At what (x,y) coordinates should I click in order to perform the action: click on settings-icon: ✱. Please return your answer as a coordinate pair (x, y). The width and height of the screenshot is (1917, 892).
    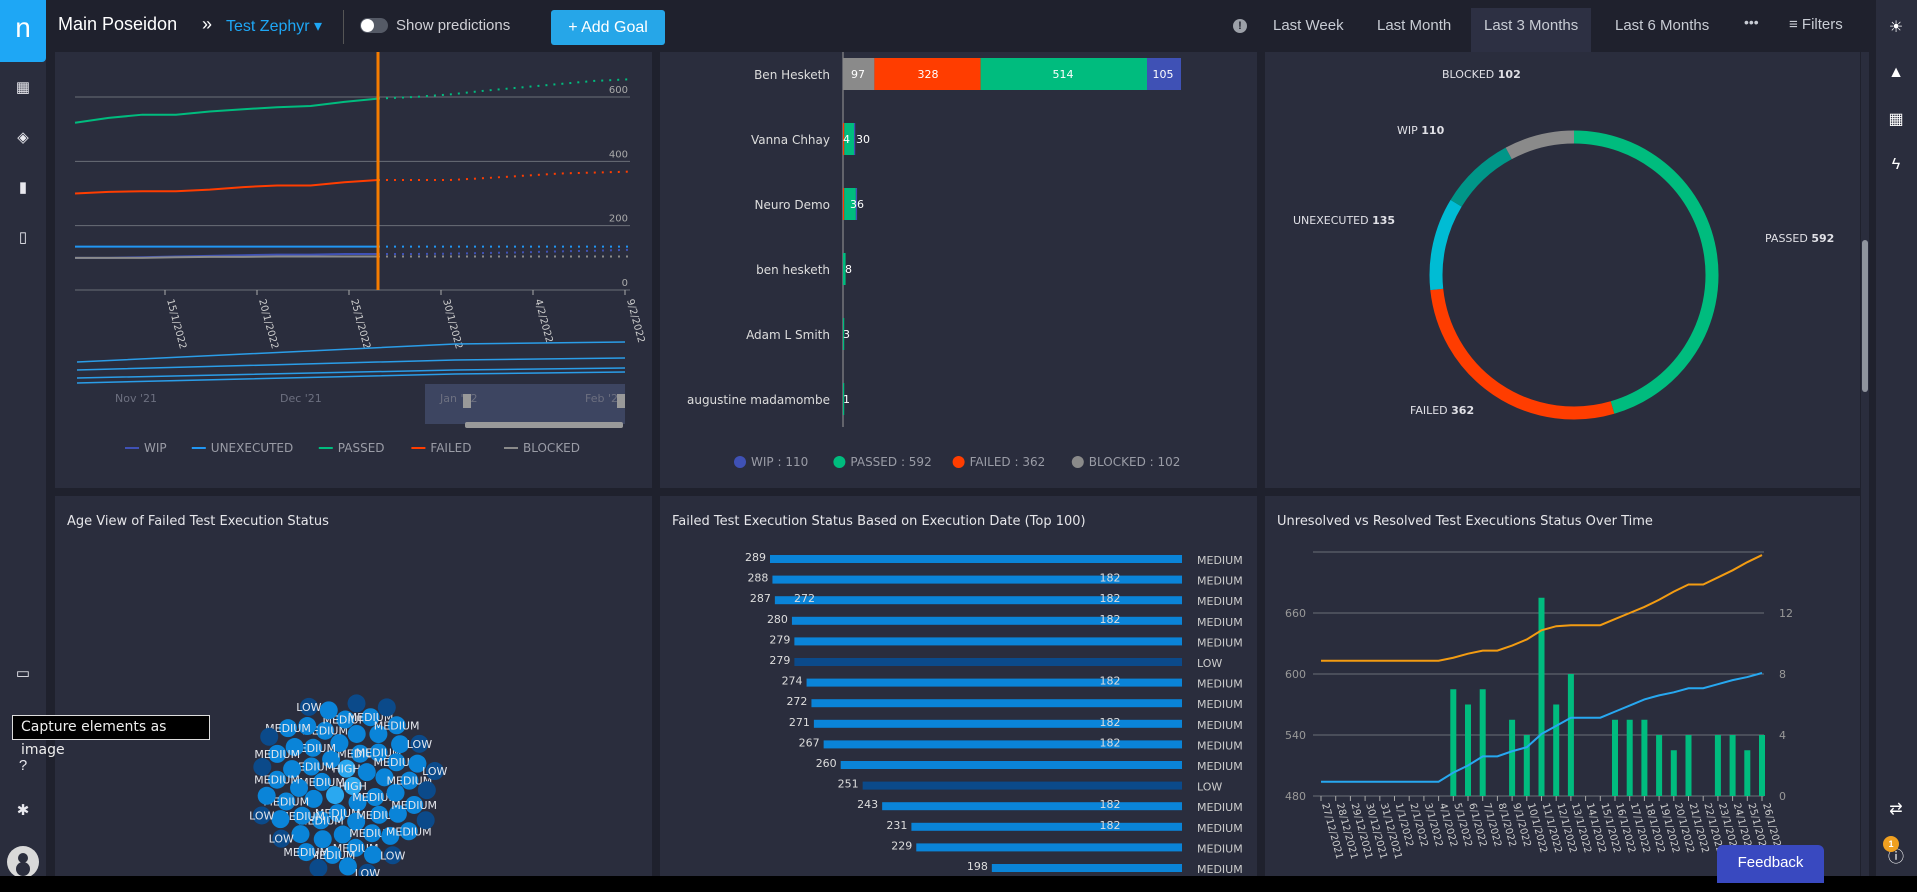
    Looking at the image, I should click on (23, 811).